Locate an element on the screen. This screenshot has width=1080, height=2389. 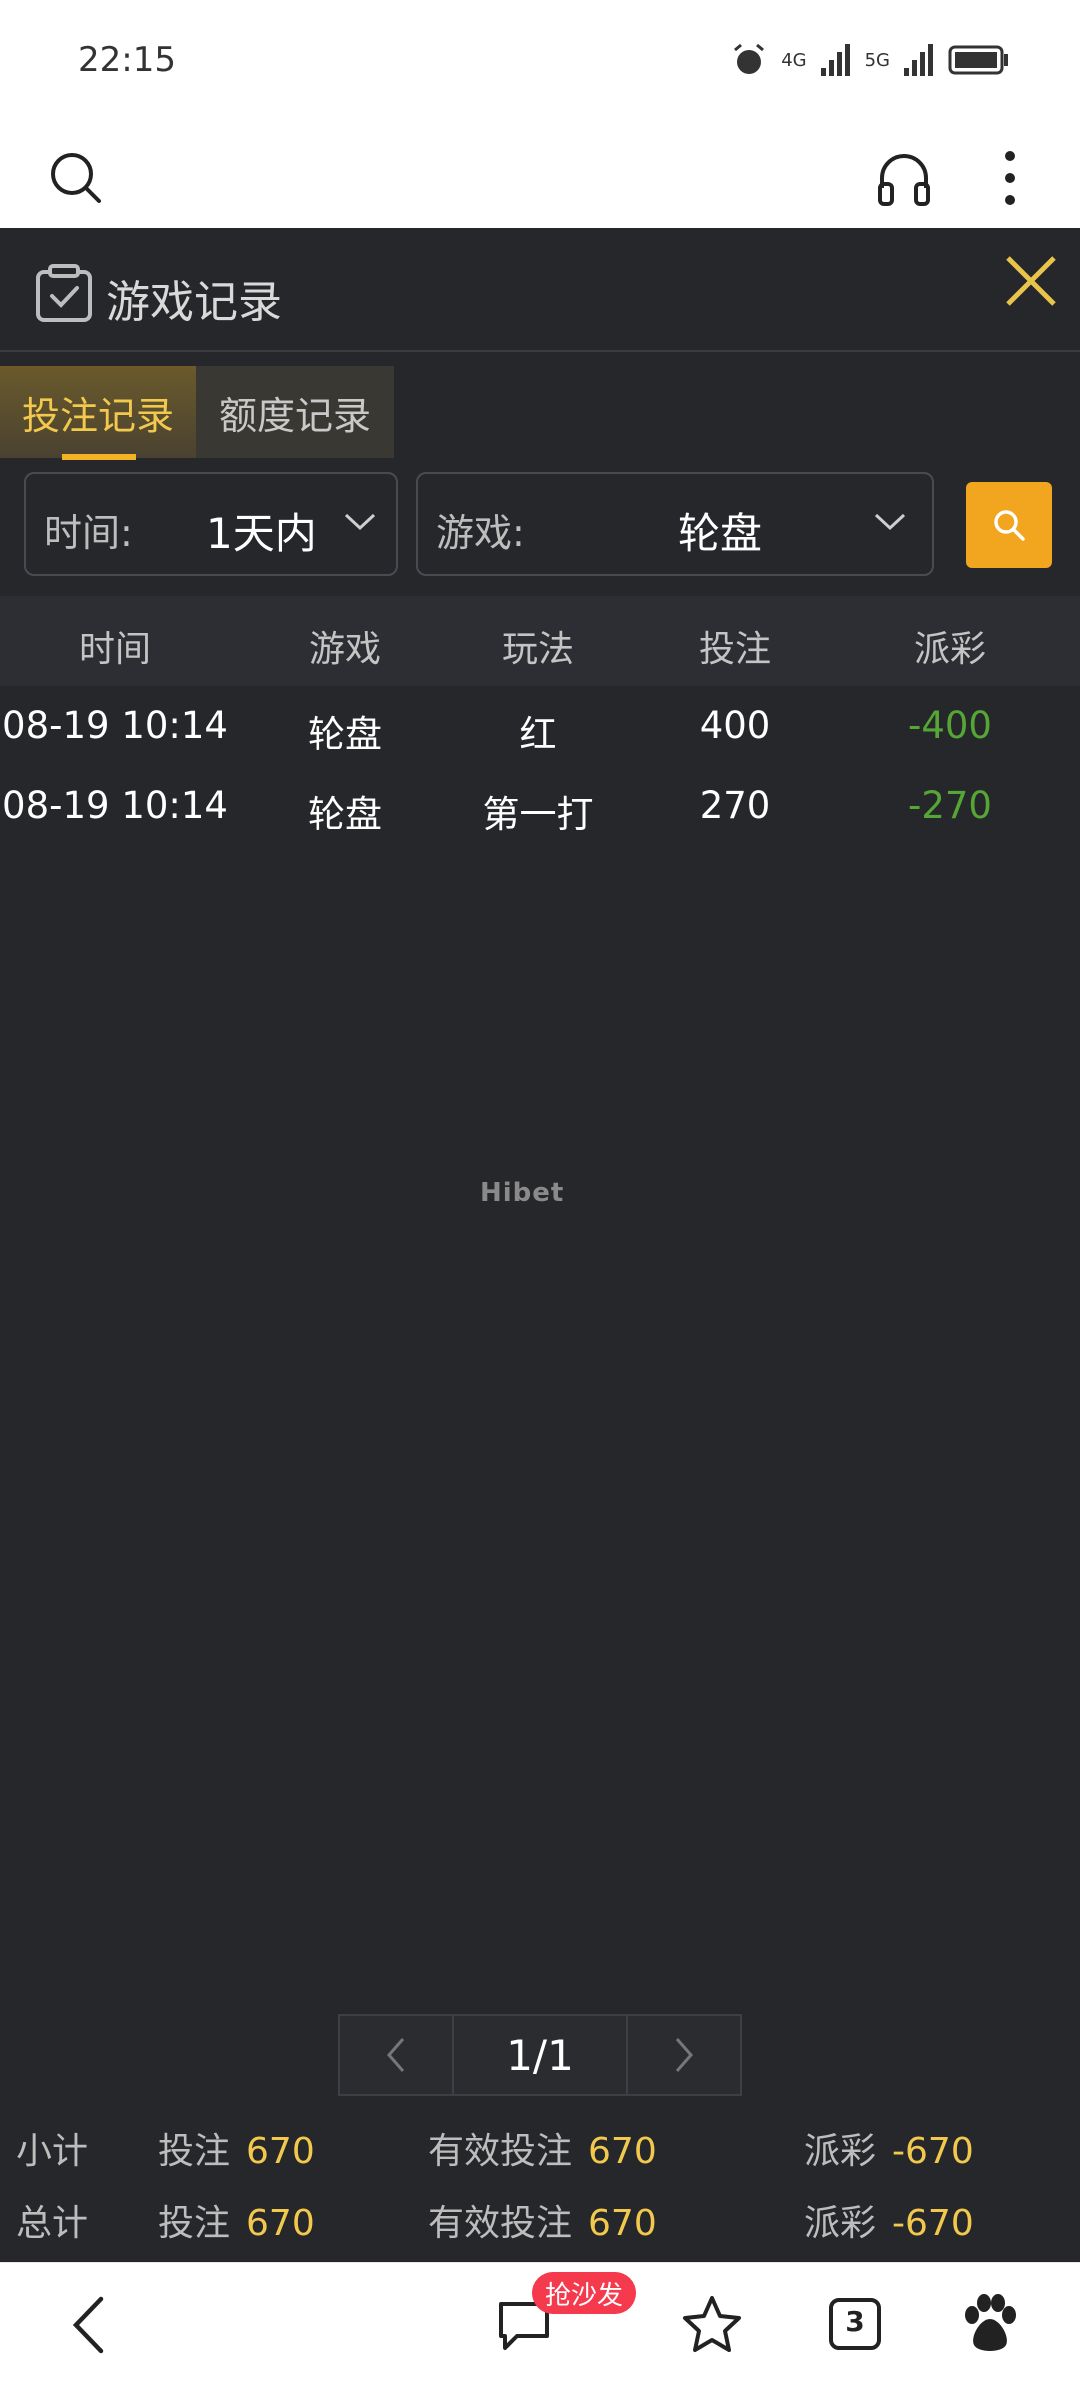
next-page-button is located at coordinates (684, 2055).